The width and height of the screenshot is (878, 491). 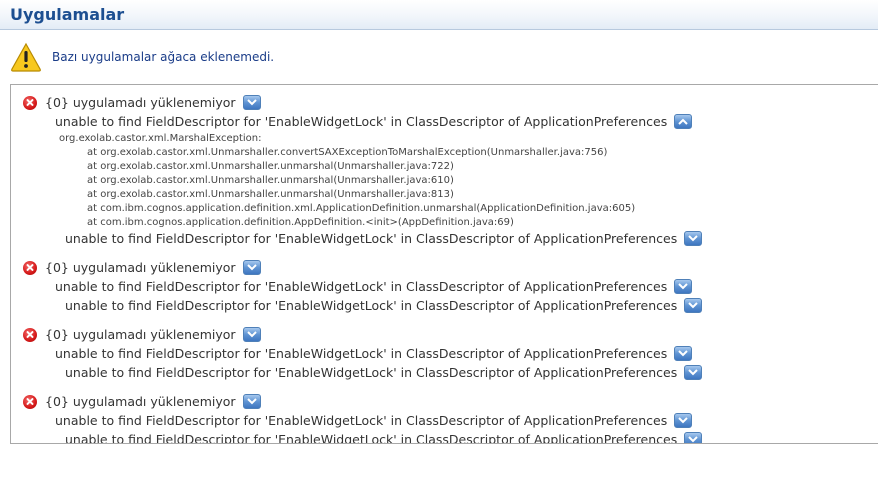 I want to click on warning-banner: Bazı uygulamalar ağaca eklenemedi., so click(x=142, y=57).